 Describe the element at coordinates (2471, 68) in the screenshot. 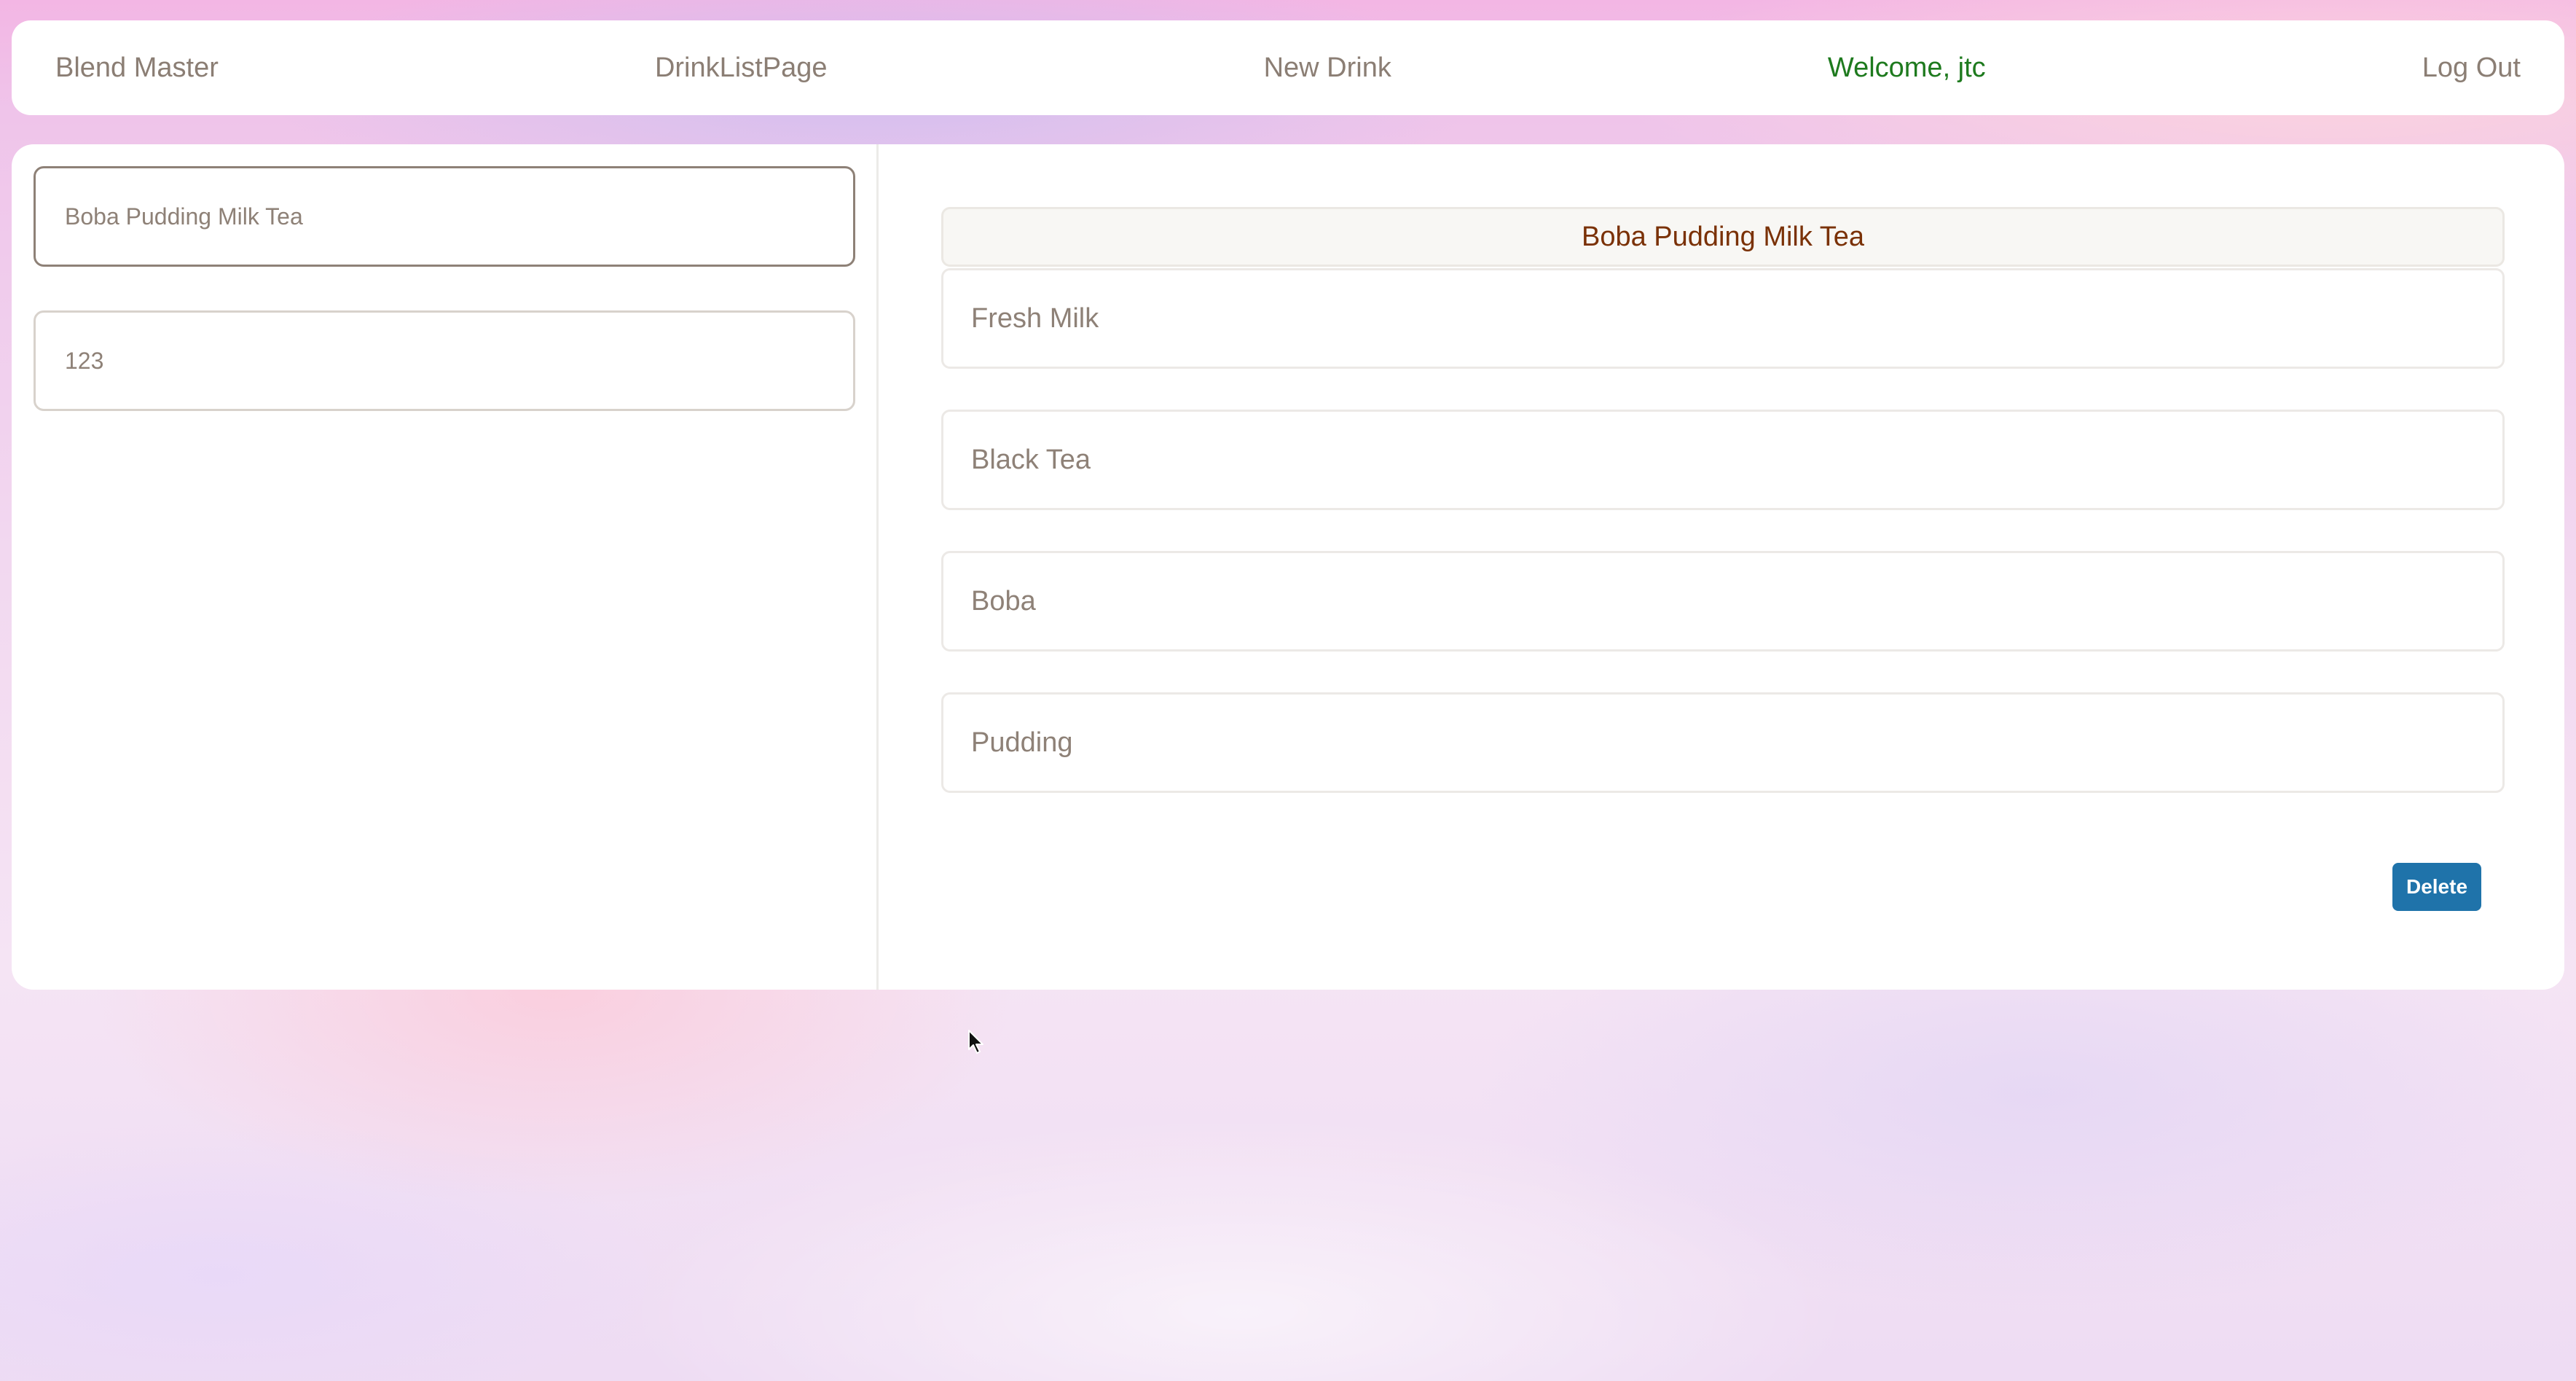

I see `logout-link: Log Out` at that location.